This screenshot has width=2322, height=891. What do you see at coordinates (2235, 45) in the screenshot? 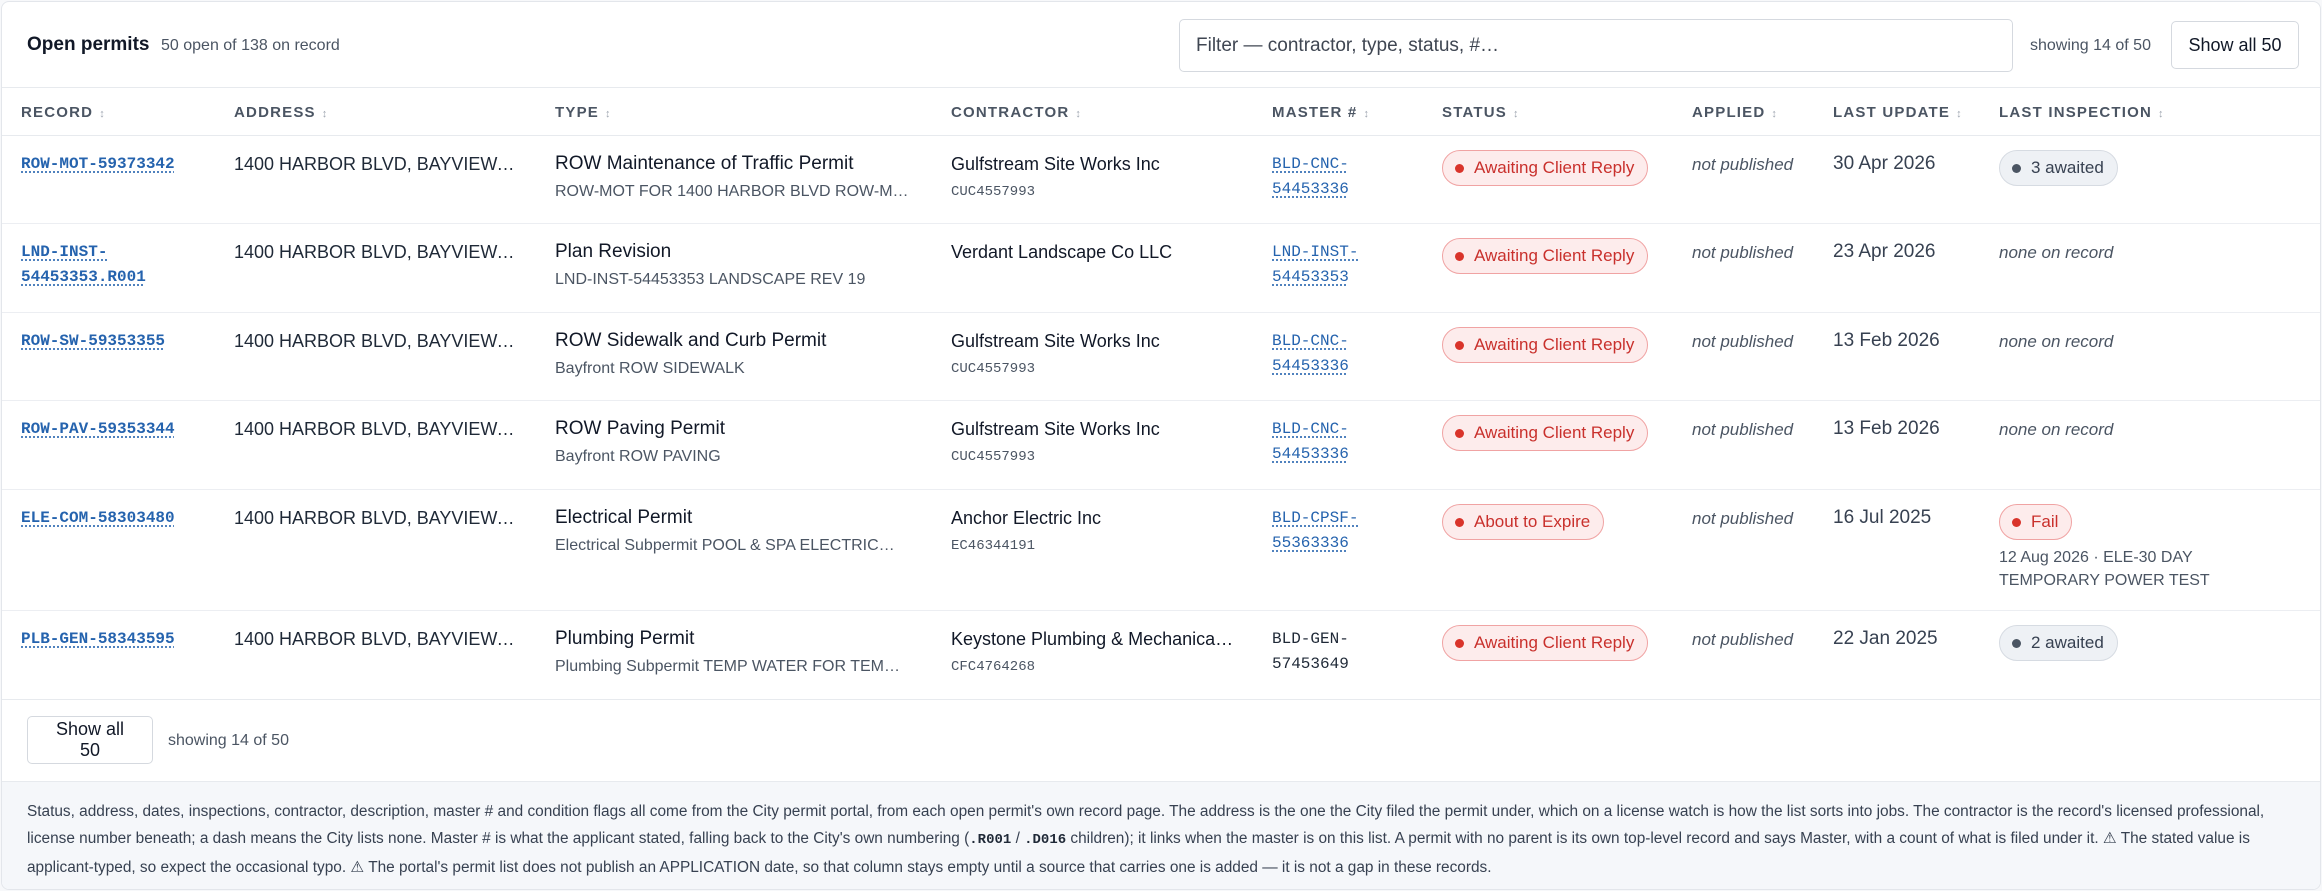
I see `show-all-button: Show all 50` at bounding box center [2235, 45].